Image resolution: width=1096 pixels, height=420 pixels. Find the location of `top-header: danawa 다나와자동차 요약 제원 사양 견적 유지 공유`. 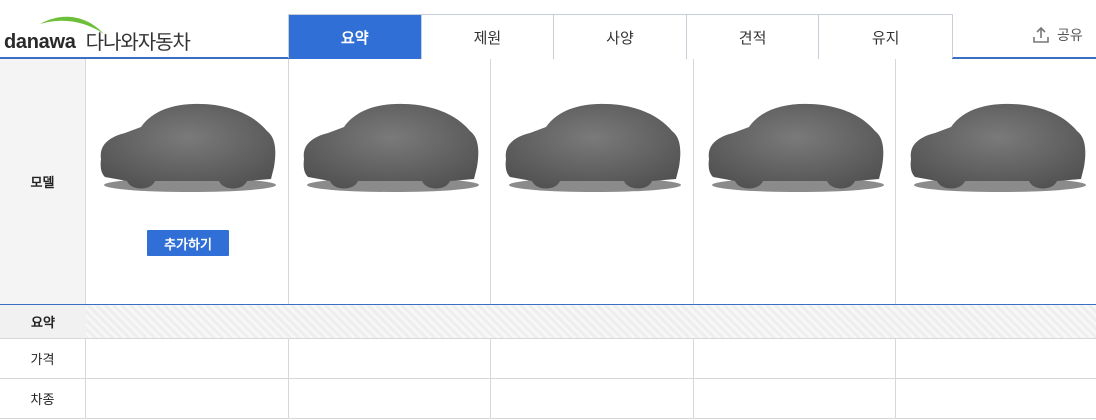

top-header: danawa 다나와자동차 요약 제원 사양 견적 유지 공유 is located at coordinates (548, 29).